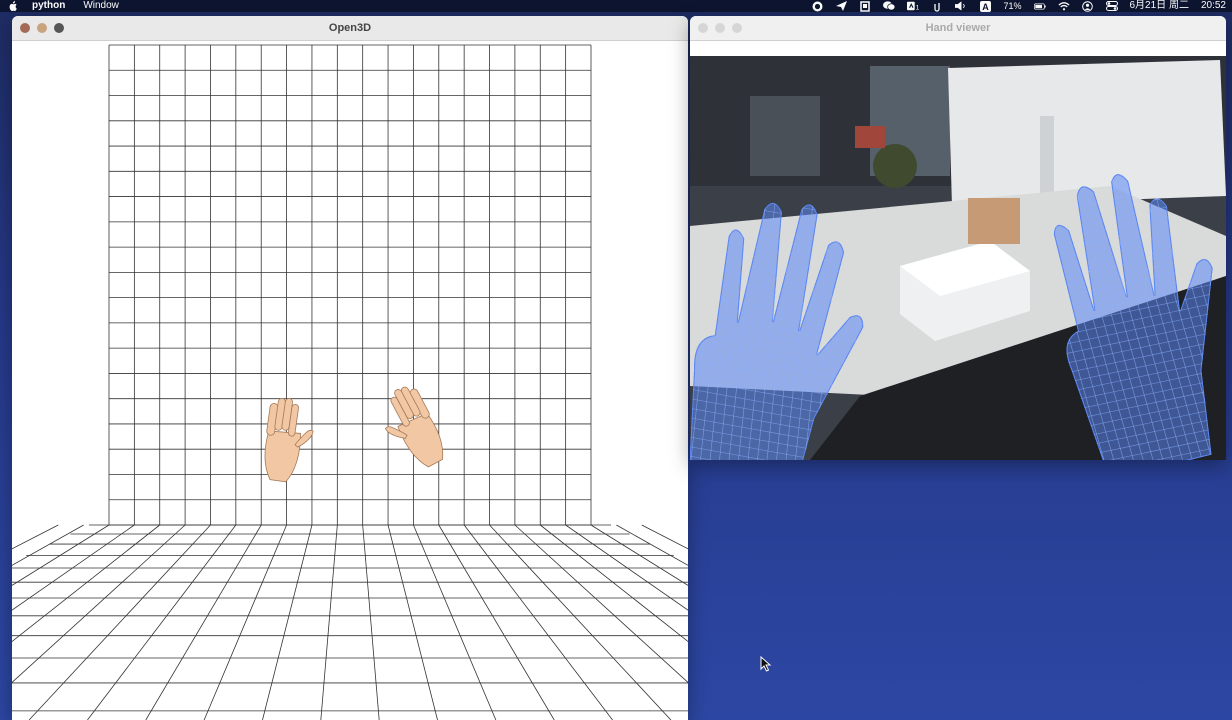 The image size is (1232, 720). What do you see at coordinates (913, 6) in the screenshot?
I see `notification-badge-icon: 1` at bounding box center [913, 6].